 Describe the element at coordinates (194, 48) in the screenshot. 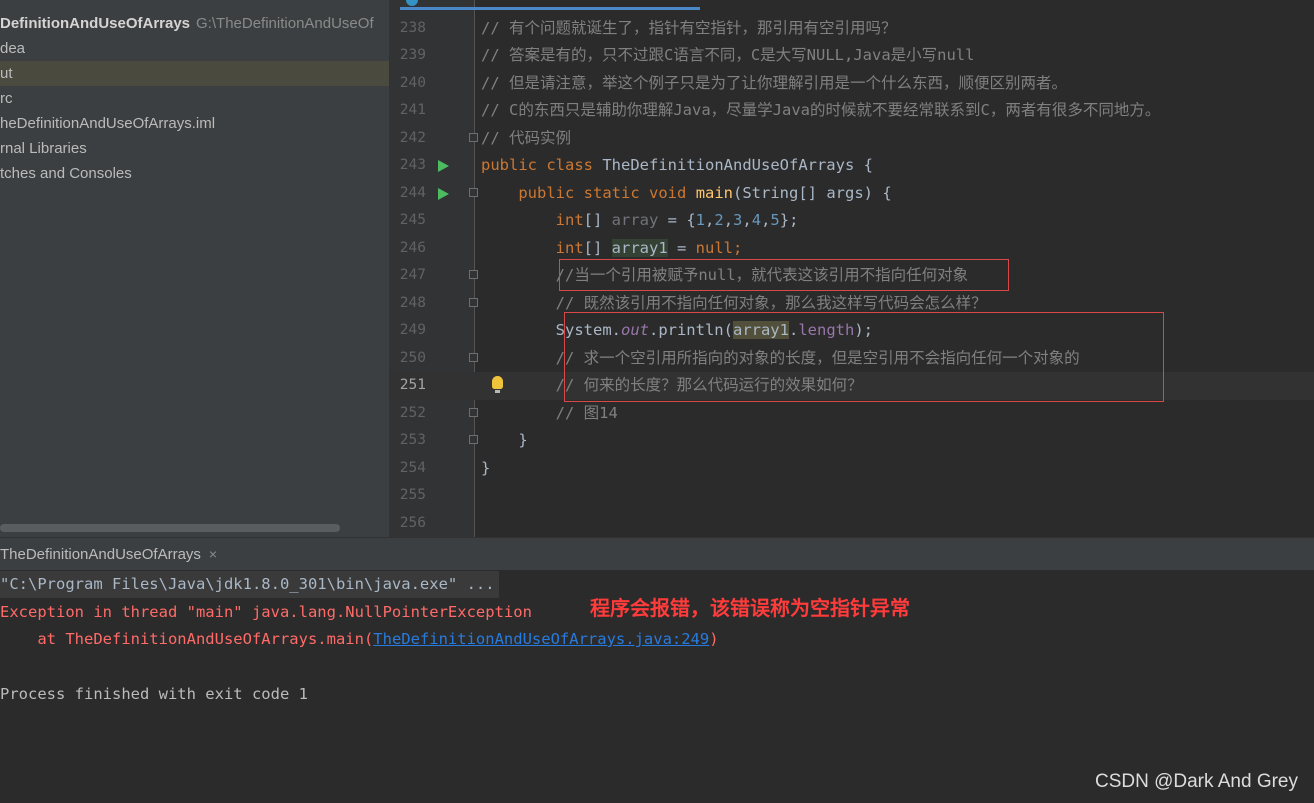

I see `tree-item: dea` at that location.